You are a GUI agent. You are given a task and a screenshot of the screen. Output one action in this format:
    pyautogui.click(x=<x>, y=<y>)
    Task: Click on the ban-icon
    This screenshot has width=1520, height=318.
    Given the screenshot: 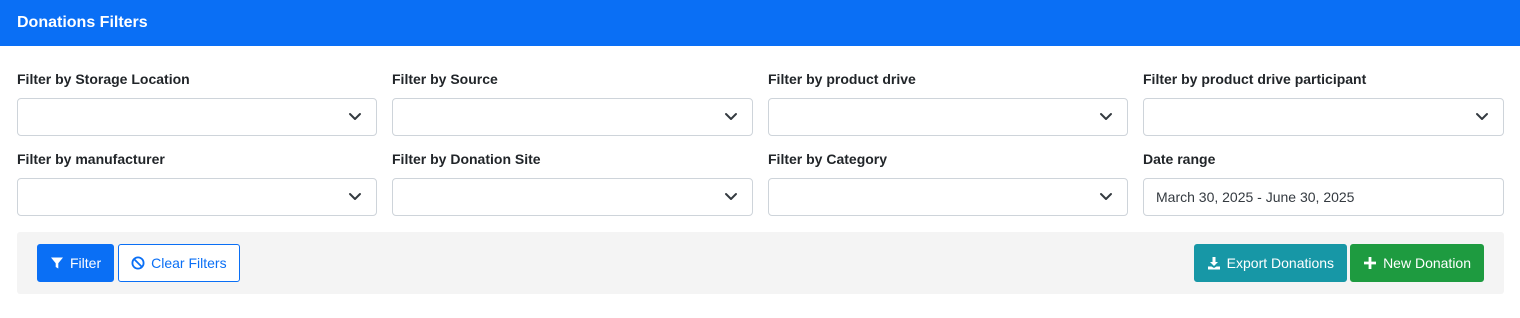 What is the action you would take?
    pyautogui.click(x=138, y=263)
    